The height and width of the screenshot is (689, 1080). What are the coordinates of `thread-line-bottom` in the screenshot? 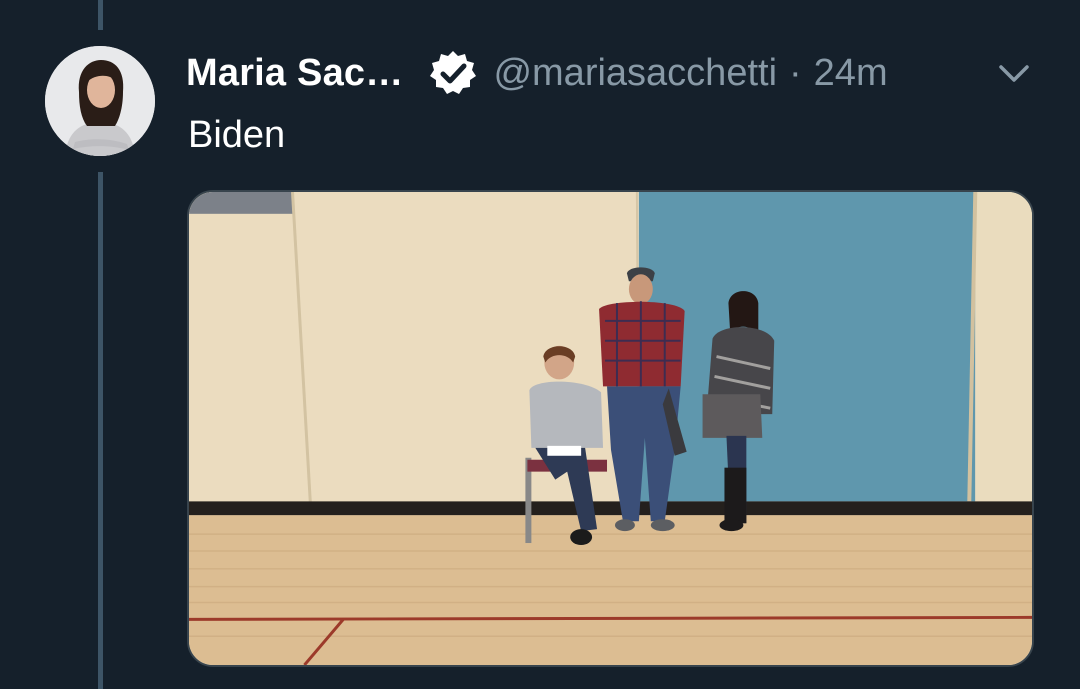 It's located at (100, 430).